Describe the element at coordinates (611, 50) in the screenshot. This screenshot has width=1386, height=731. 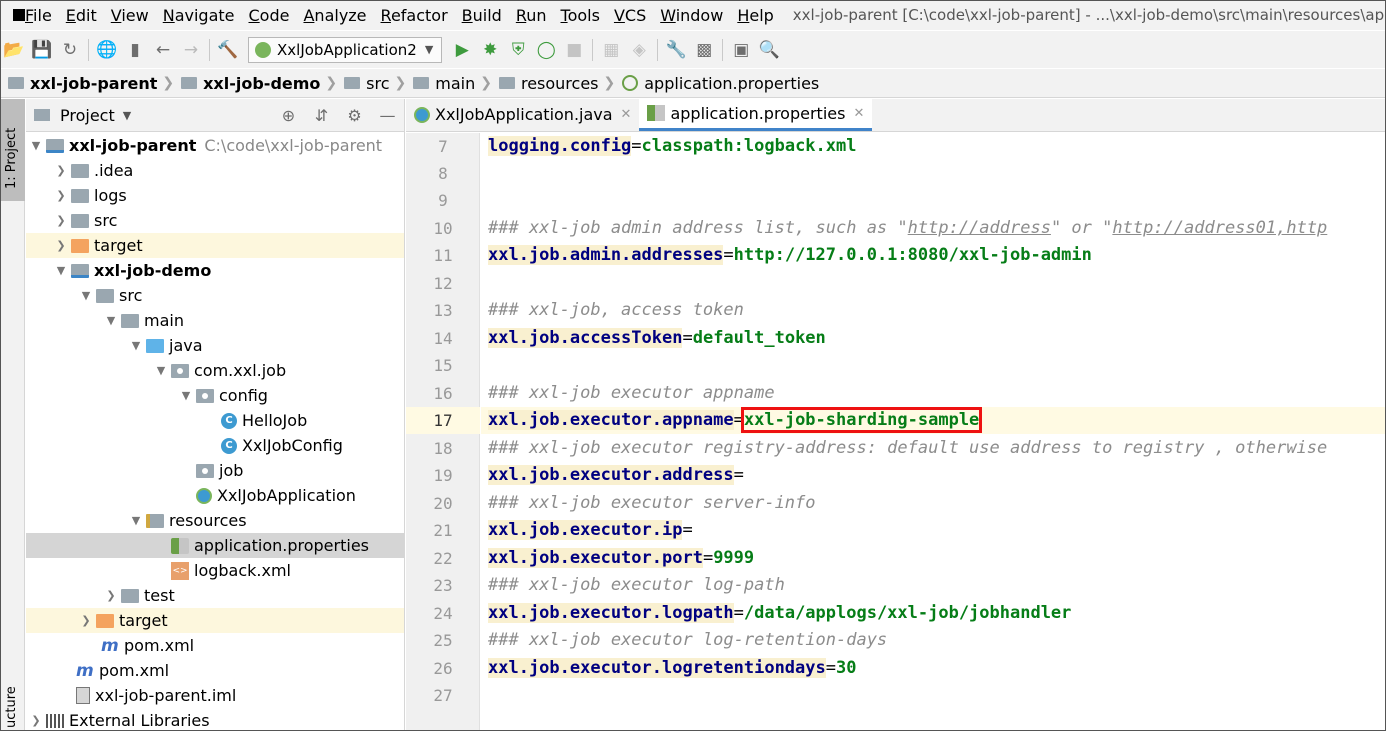
I see `vcs-icon: ▦` at that location.